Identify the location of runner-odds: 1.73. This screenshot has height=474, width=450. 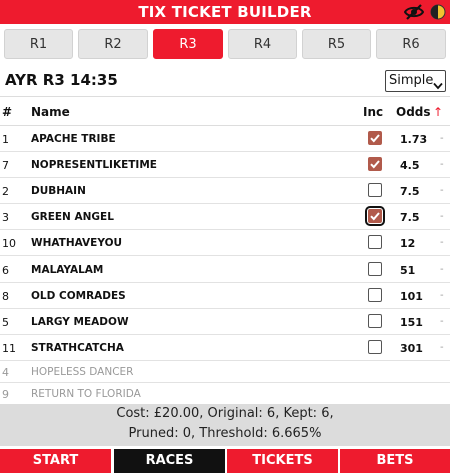
(414, 139).